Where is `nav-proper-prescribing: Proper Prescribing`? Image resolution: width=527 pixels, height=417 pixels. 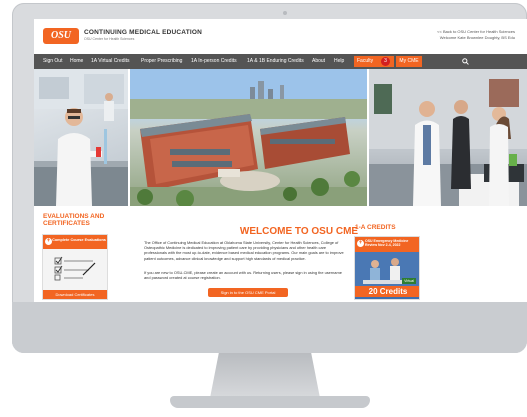 nav-proper-prescribing: Proper Prescribing is located at coordinates (161, 61).